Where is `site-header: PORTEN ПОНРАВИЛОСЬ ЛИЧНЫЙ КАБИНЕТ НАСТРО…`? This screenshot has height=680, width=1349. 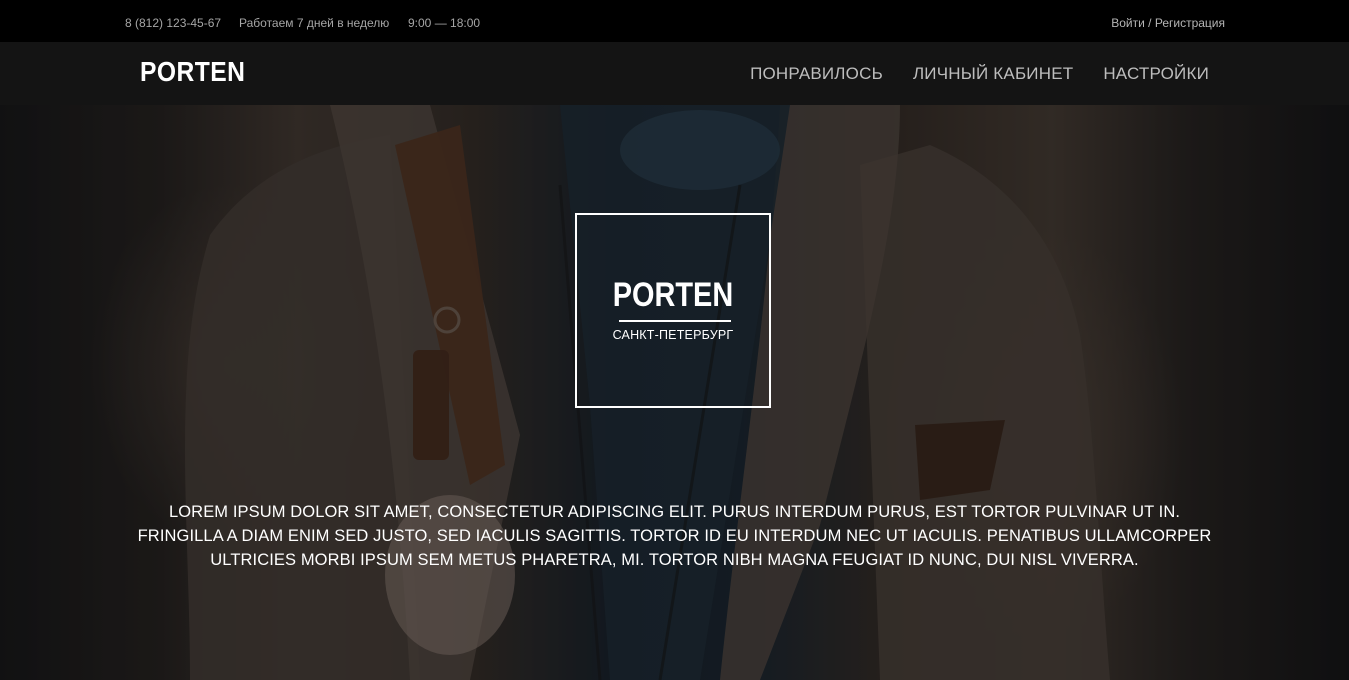
site-header: PORTEN ПОНРАВИЛОСЬ ЛИЧНЫЙ КАБИНЕТ НАСТРО… is located at coordinates (674, 73).